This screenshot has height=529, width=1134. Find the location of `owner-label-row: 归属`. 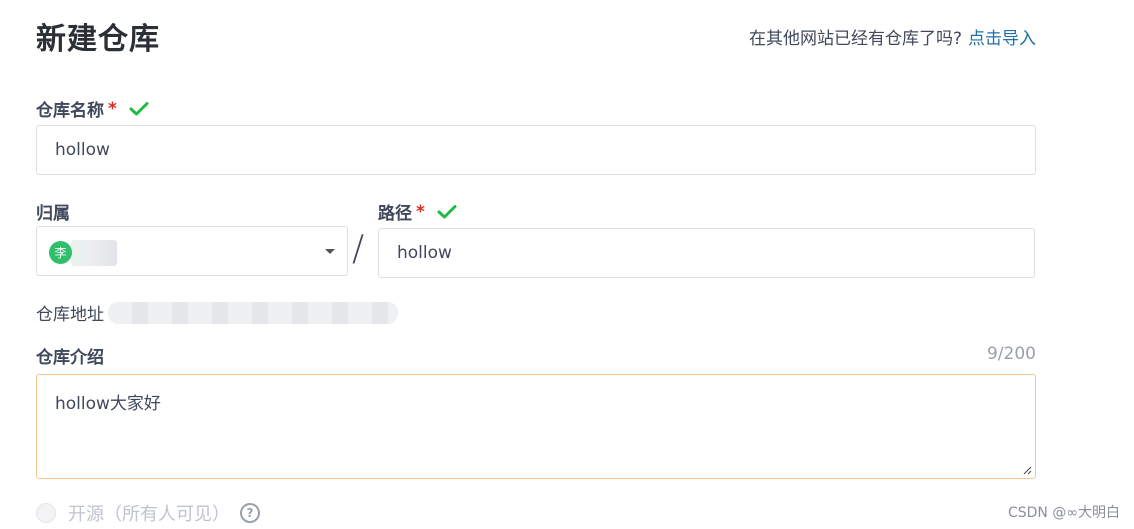

owner-label-row: 归属 is located at coordinates (53, 211).